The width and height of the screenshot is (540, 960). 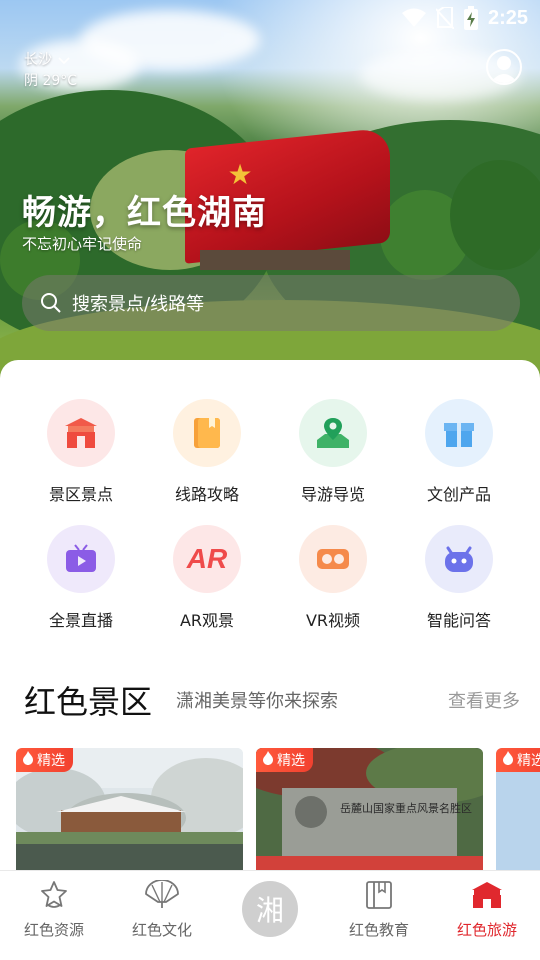 What do you see at coordinates (81, 433) in the screenshot?
I see `scenic-gate-icon` at bounding box center [81, 433].